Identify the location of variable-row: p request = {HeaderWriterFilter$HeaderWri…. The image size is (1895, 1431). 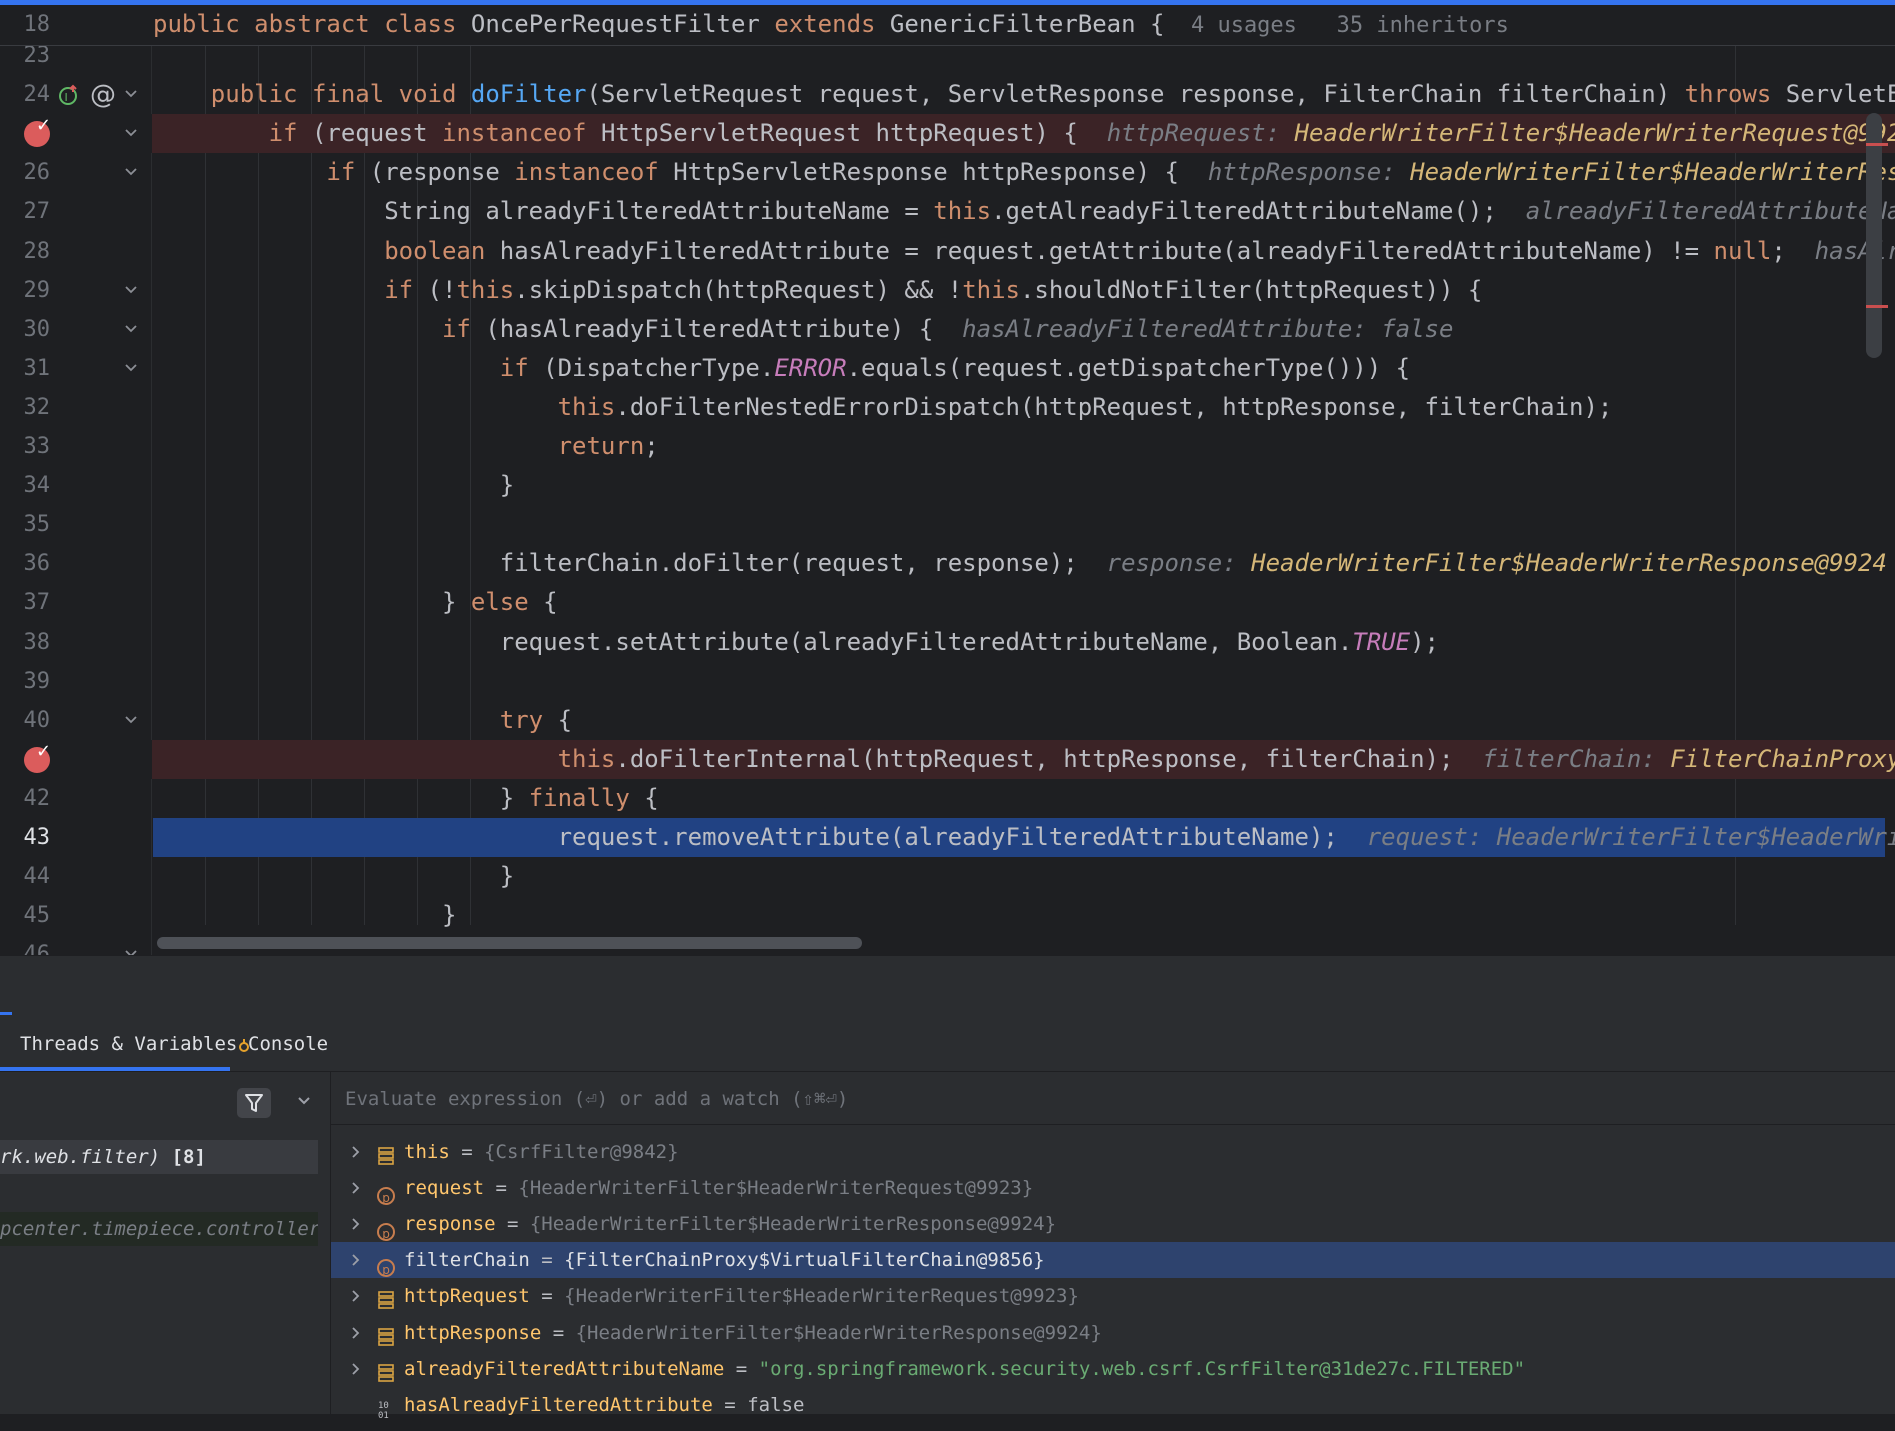
(1113, 1188).